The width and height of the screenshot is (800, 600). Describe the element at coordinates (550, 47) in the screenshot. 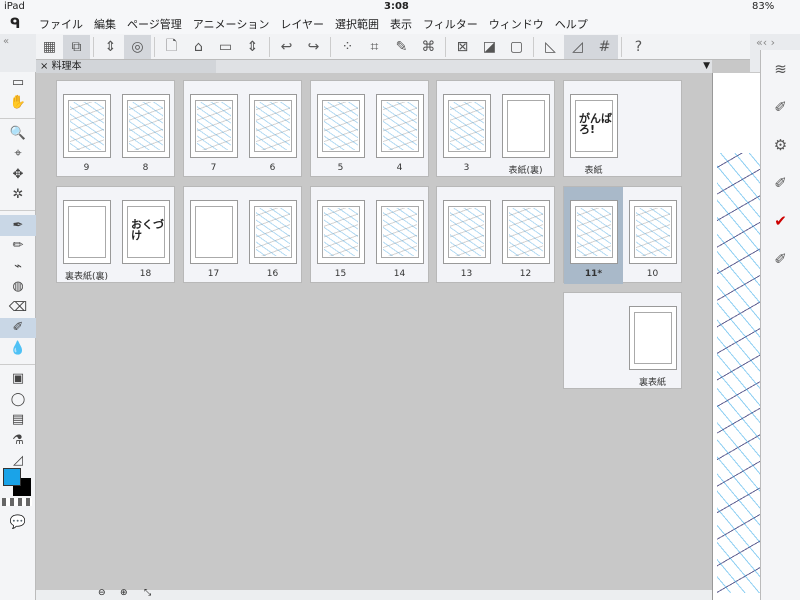

I see `ruler-icon: ◺` at that location.